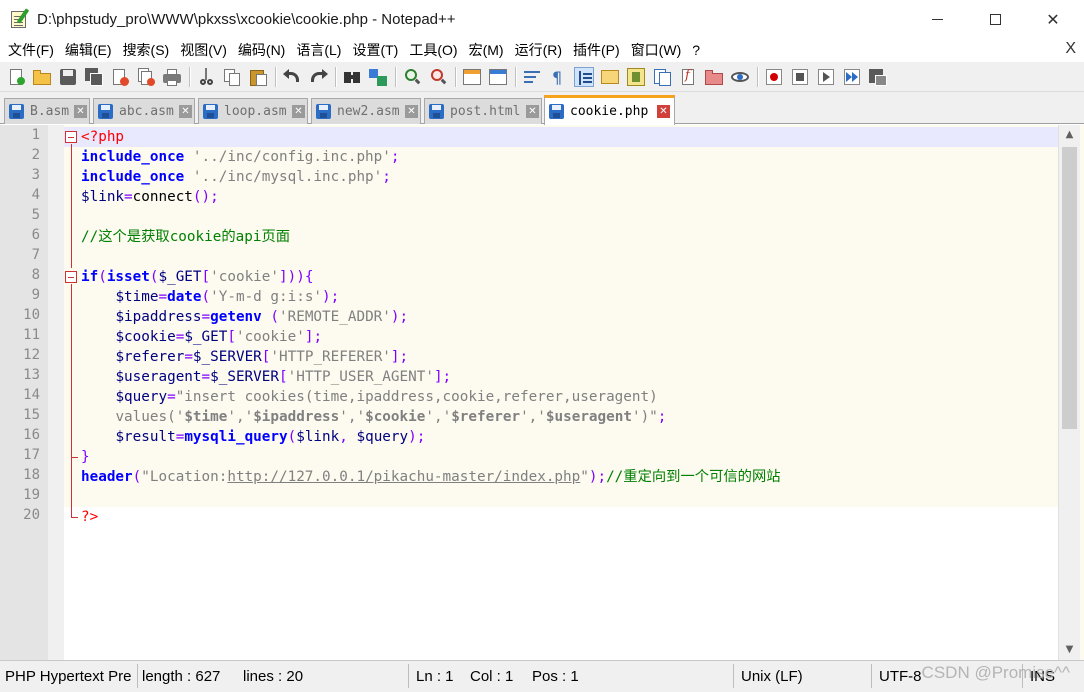 This screenshot has height=692, width=1084. What do you see at coordinates (94, 77) in the screenshot?
I see `save-all-icon` at bounding box center [94, 77].